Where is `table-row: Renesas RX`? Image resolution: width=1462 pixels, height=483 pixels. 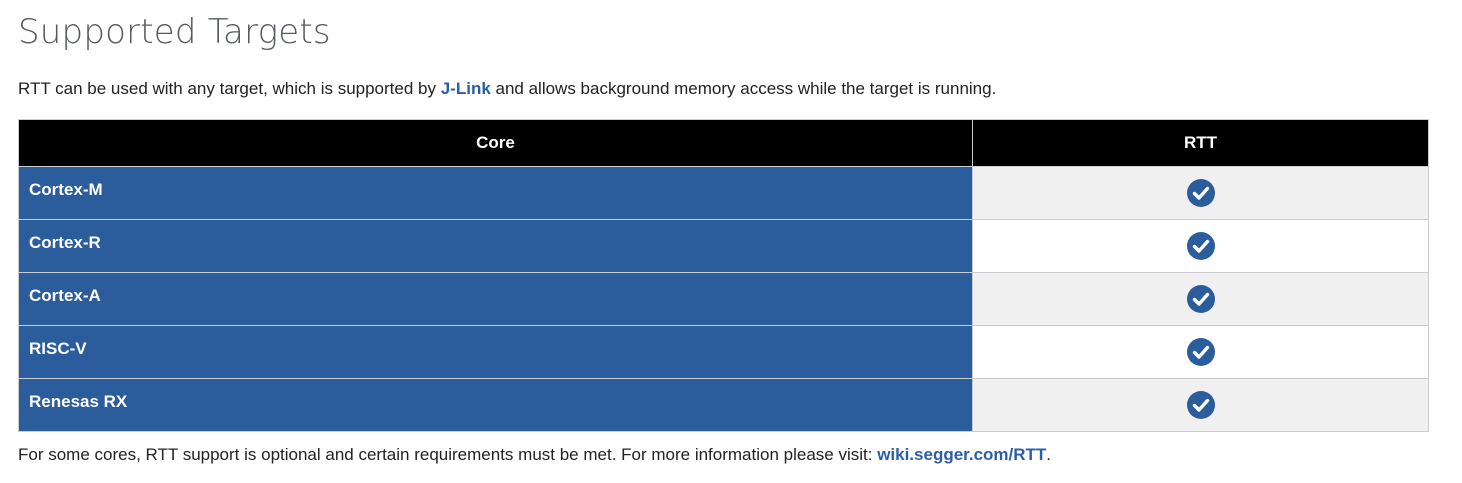
table-row: Renesas RX is located at coordinates (723, 405).